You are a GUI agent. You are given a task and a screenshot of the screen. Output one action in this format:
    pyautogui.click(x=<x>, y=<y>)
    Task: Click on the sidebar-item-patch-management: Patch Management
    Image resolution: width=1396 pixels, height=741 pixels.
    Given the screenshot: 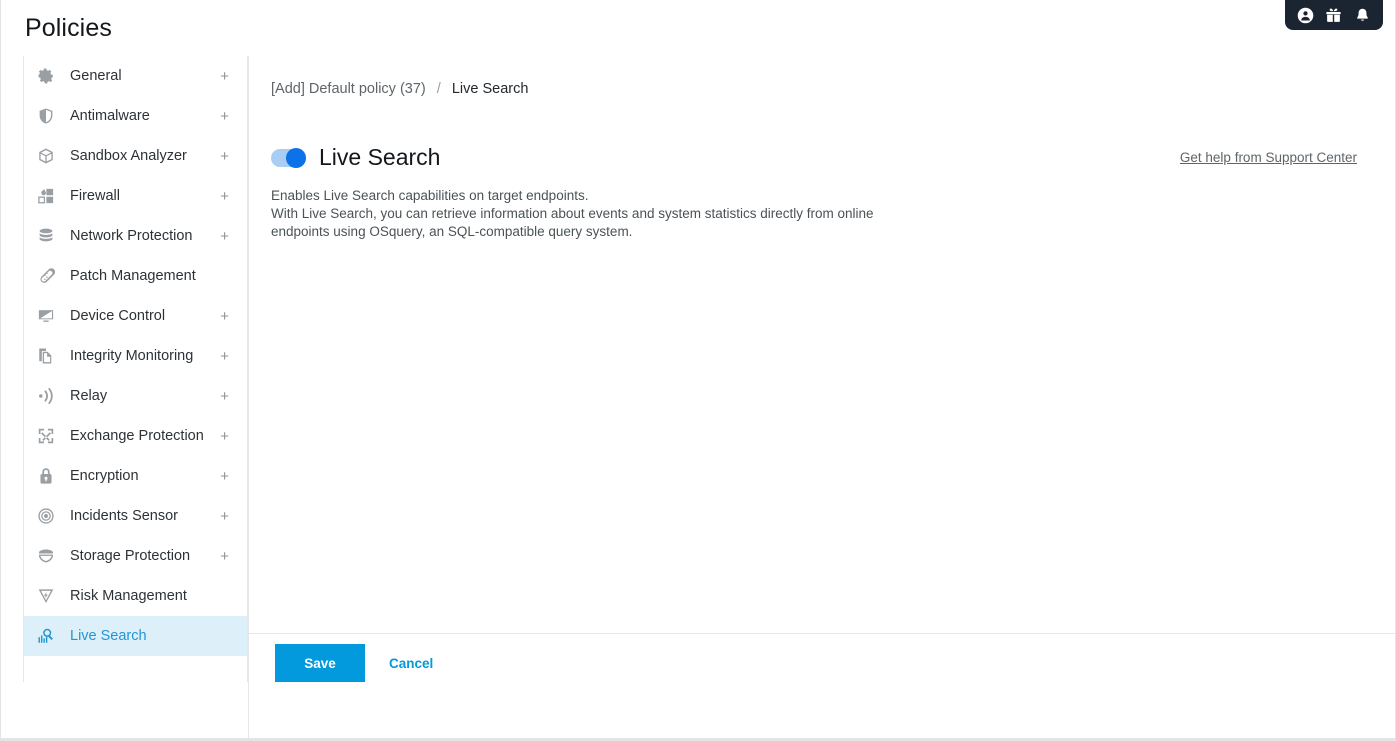 What is the action you would take?
    pyautogui.click(x=135, y=276)
    